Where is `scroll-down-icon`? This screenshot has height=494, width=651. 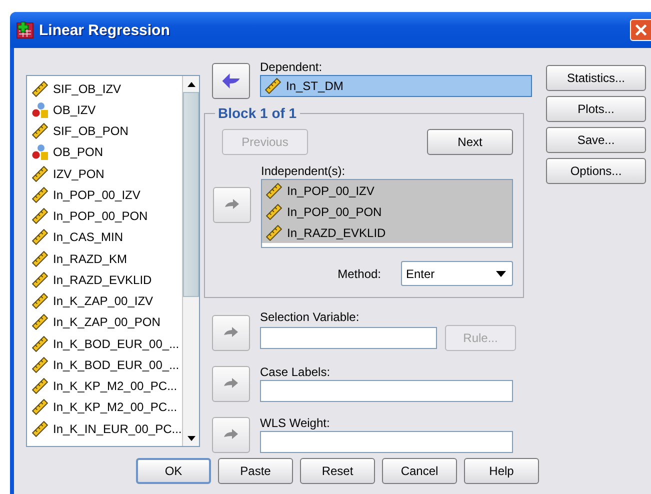
scroll-down-icon is located at coordinates (191, 438).